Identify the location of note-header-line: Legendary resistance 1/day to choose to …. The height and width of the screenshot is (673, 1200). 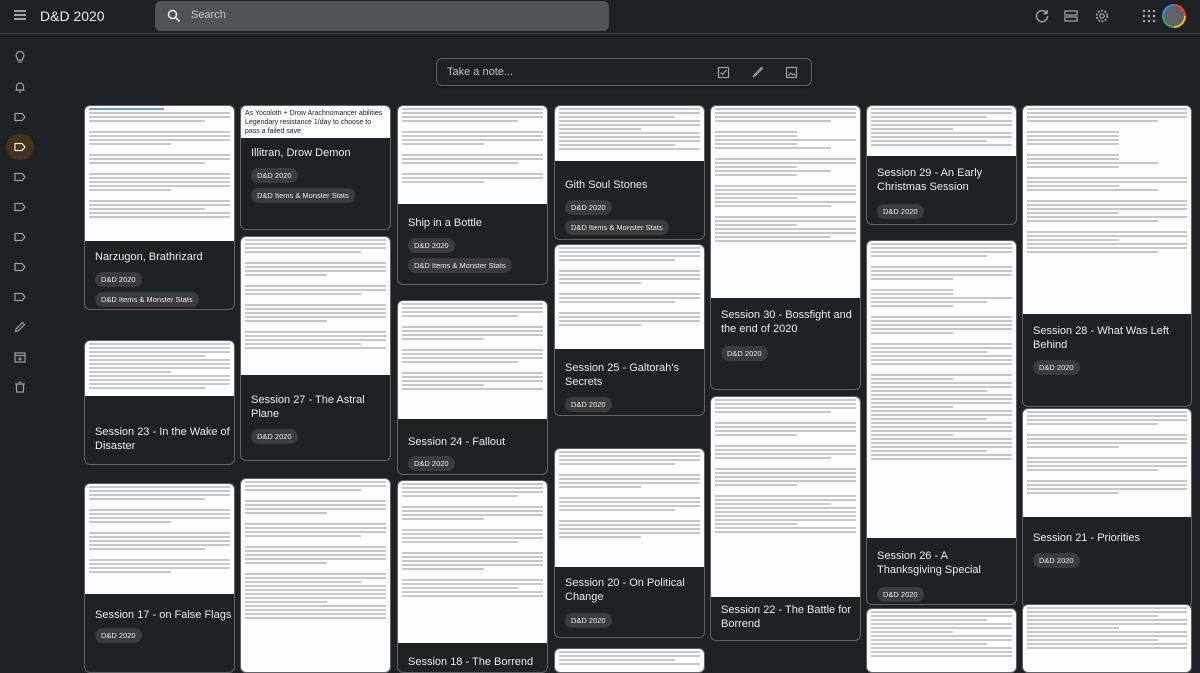
(308, 127).